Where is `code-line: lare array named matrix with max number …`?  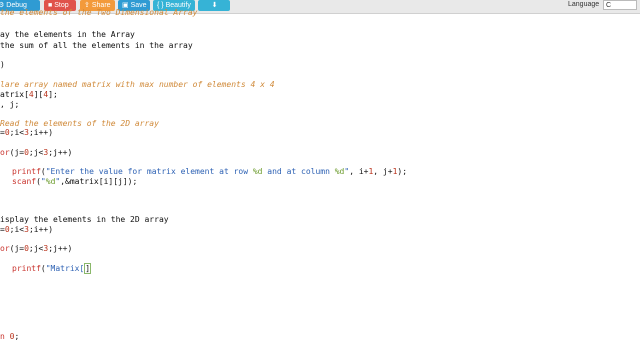 code-line: lare array named matrix with max number … is located at coordinates (137, 84).